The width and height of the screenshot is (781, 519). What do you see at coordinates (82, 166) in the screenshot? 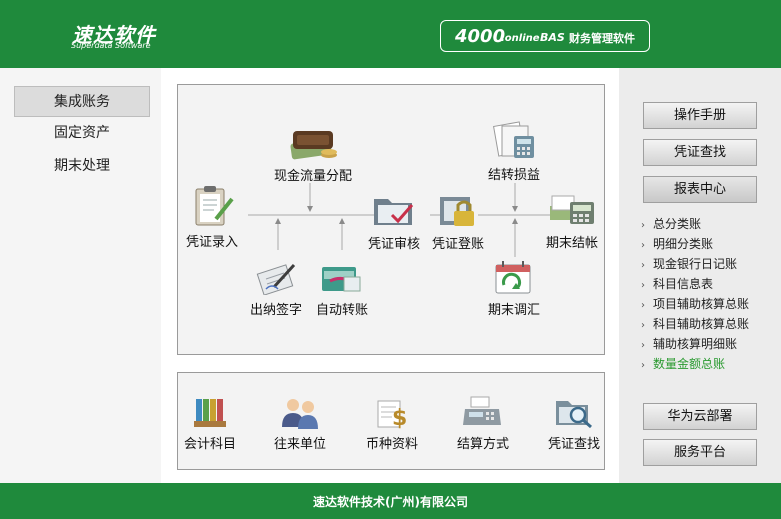
I see `nav-period-end: 期末处理` at bounding box center [82, 166].